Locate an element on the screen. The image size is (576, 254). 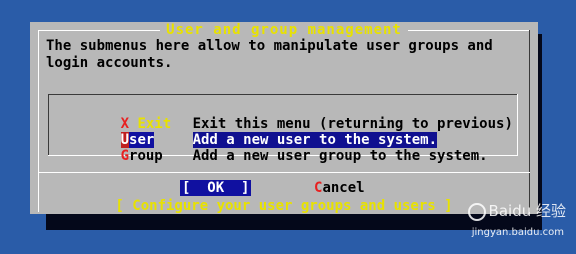
menu-border-left is located at coordinates (48, 125).